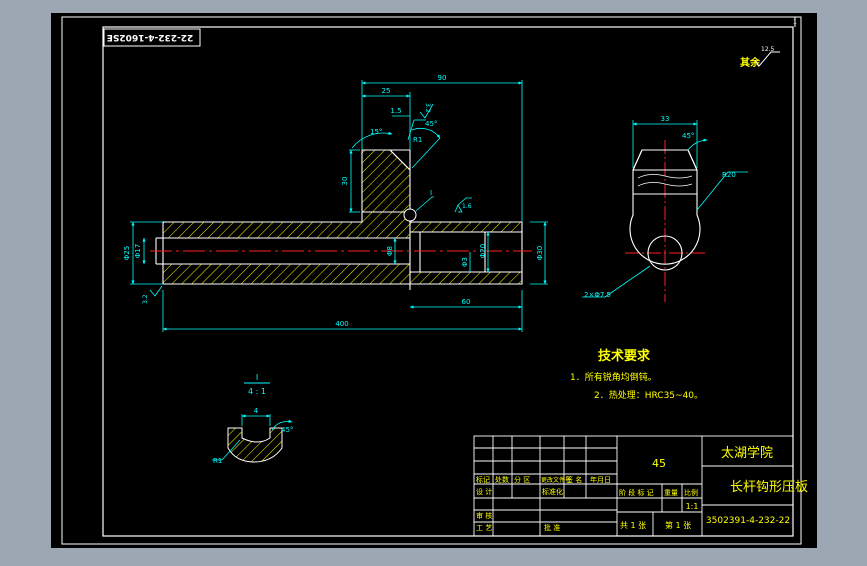 The width and height of the screenshot is (867, 566). What do you see at coordinates (597, 295) in the screenshot?
I see `side-dim-hole: 2×Φ7.5` at bounding box center [597, 295].